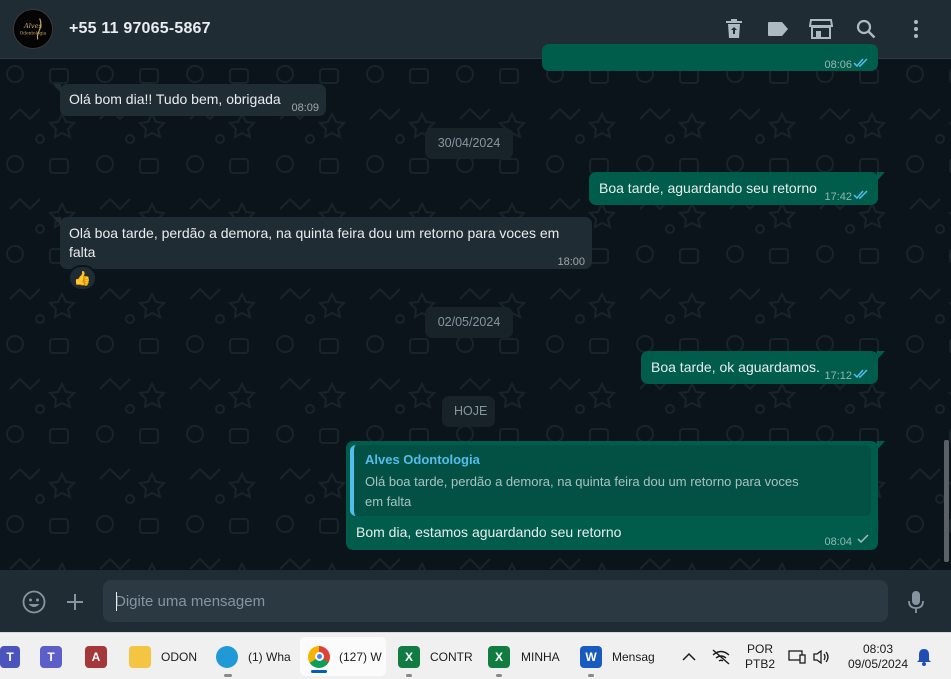 Image resolution: width=951 pixels, height=679 pixels. What do you see at coordinates (451, 656) in the screenshot?
I see `taskbar-label: CONTR` at bounding box center [451, 656].